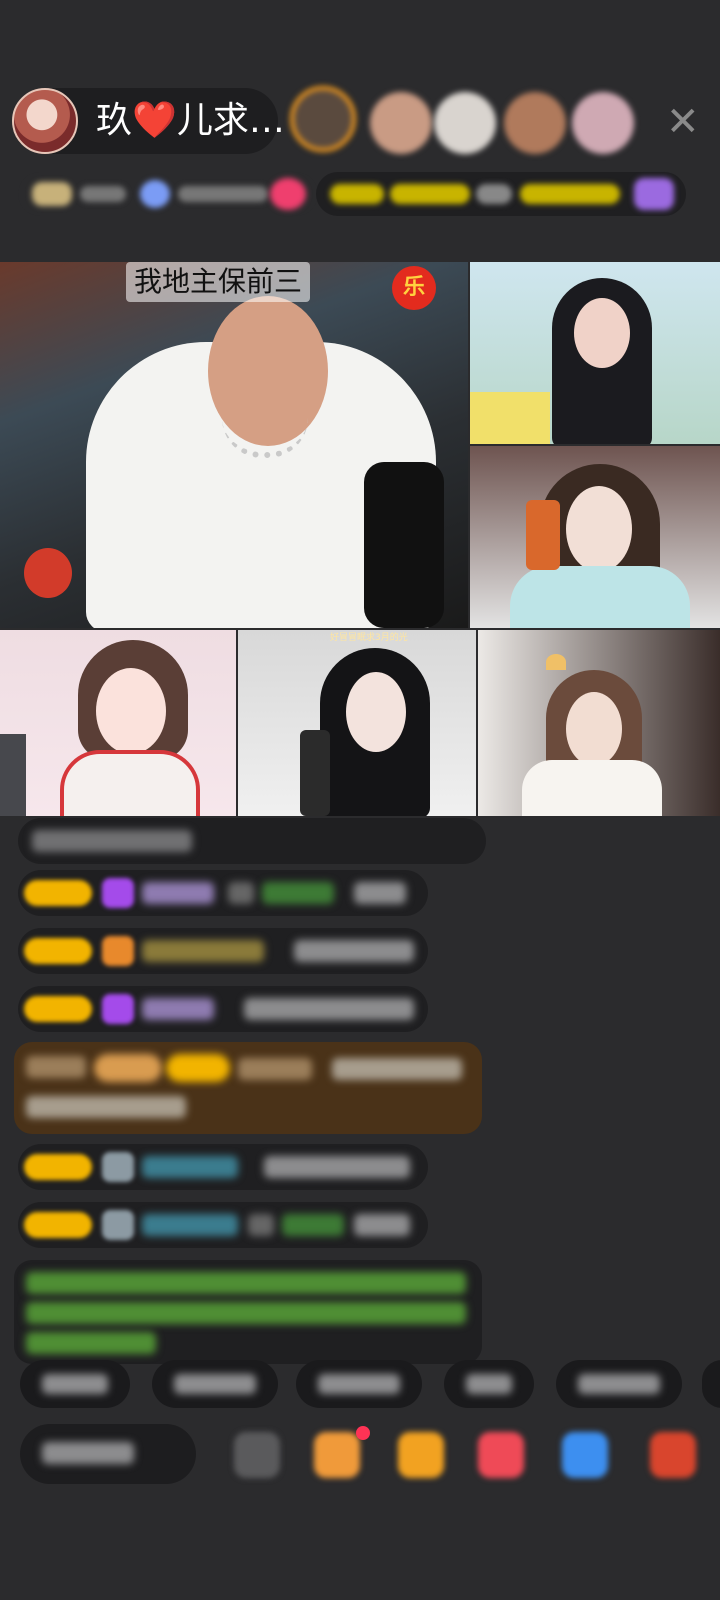 This screenshot has width=720, height=1600. What do you see at coordinates (376, 712) in the screenshot?
I see `guest4-face` at bounding box center [376, 712].